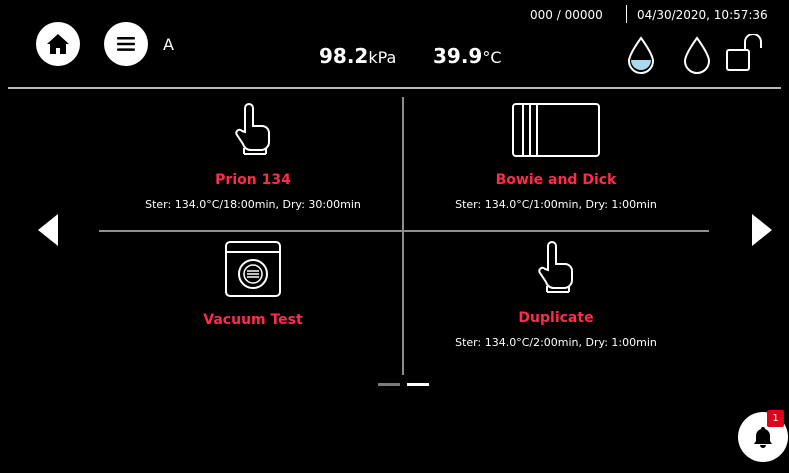  What do you see at coordinates (48, 230) in the screenshot?
I see `previous-page-arrow` at bounding box center [48, 230].